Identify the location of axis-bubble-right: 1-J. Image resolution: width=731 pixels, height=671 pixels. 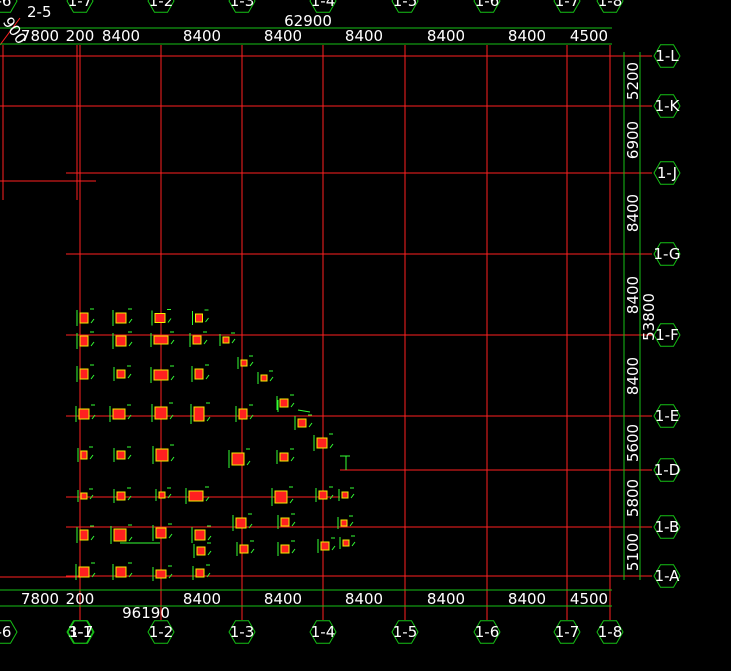
(667, 173).